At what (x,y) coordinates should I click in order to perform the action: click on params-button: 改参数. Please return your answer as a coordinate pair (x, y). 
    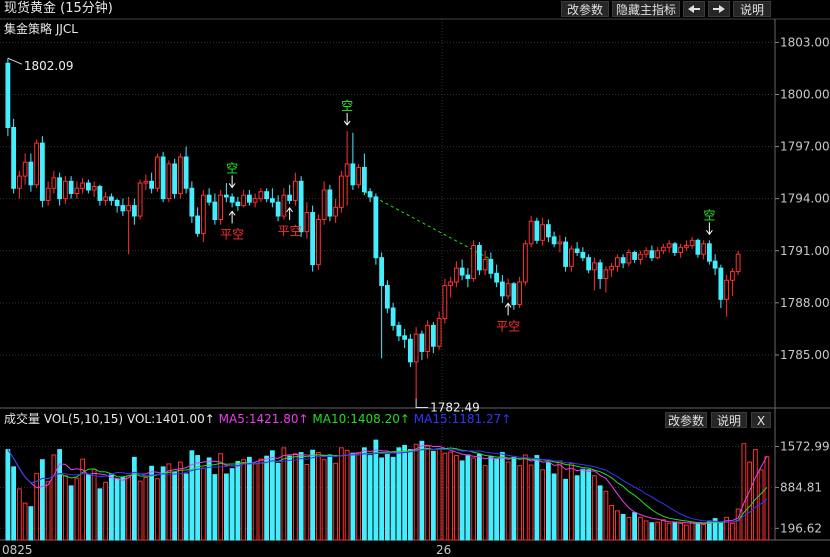
    Looking at the image, I should click on (585, 9).